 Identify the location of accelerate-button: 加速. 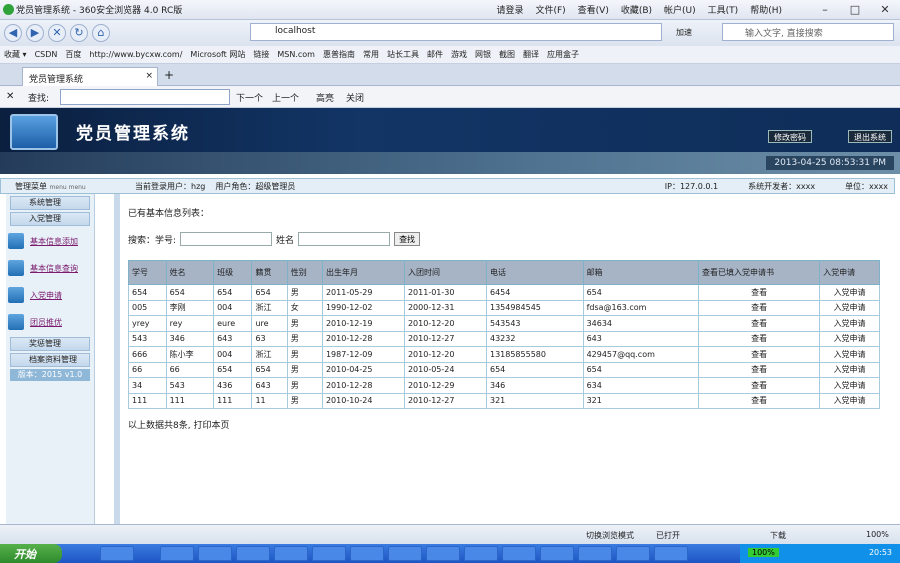
(684, 32).